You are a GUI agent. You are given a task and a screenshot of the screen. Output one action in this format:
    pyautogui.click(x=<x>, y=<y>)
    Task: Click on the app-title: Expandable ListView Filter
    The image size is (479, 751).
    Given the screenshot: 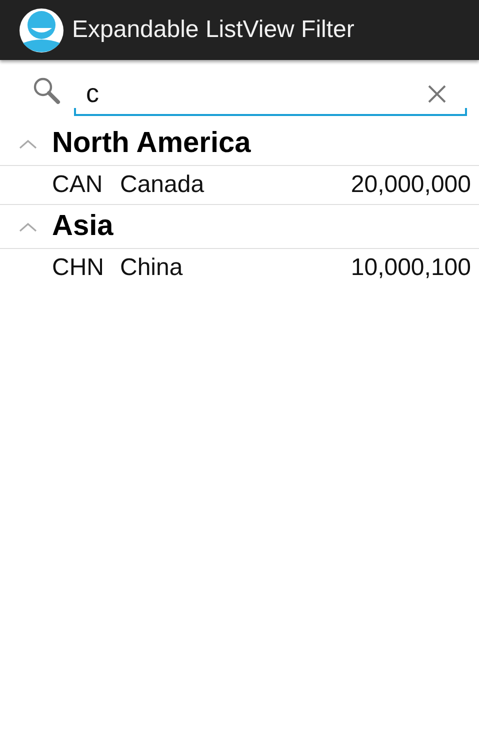 What is the action you would take?
    pyautogui.click(x=213, y=30)
    